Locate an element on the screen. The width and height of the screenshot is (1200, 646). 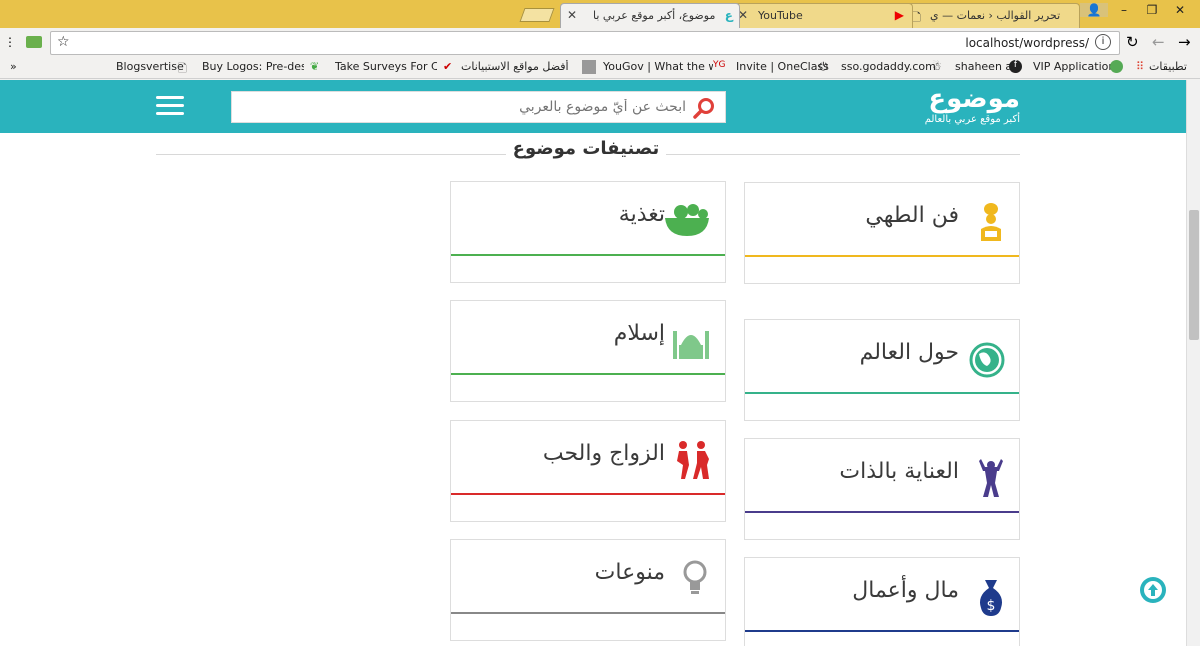
forward-icon: ← is located at coordinates (1158, 42).